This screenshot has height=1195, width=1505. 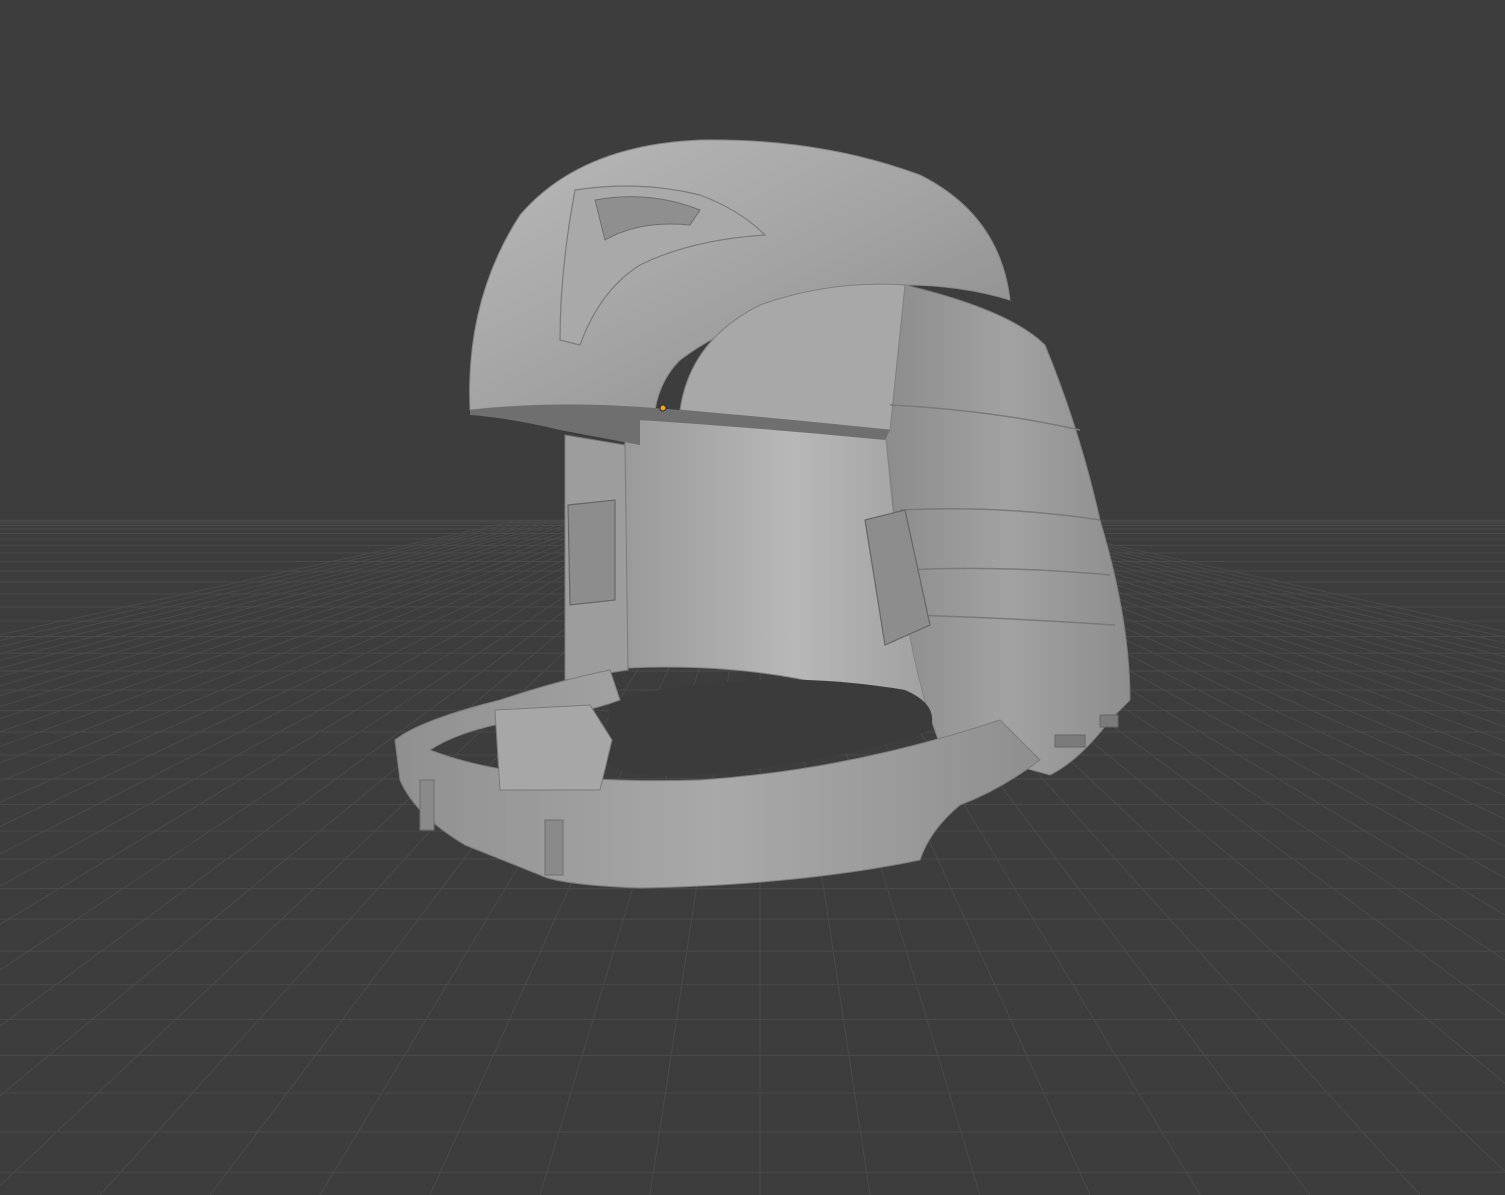 I want to click on object-origin-icon, so click(x=663, y=408).